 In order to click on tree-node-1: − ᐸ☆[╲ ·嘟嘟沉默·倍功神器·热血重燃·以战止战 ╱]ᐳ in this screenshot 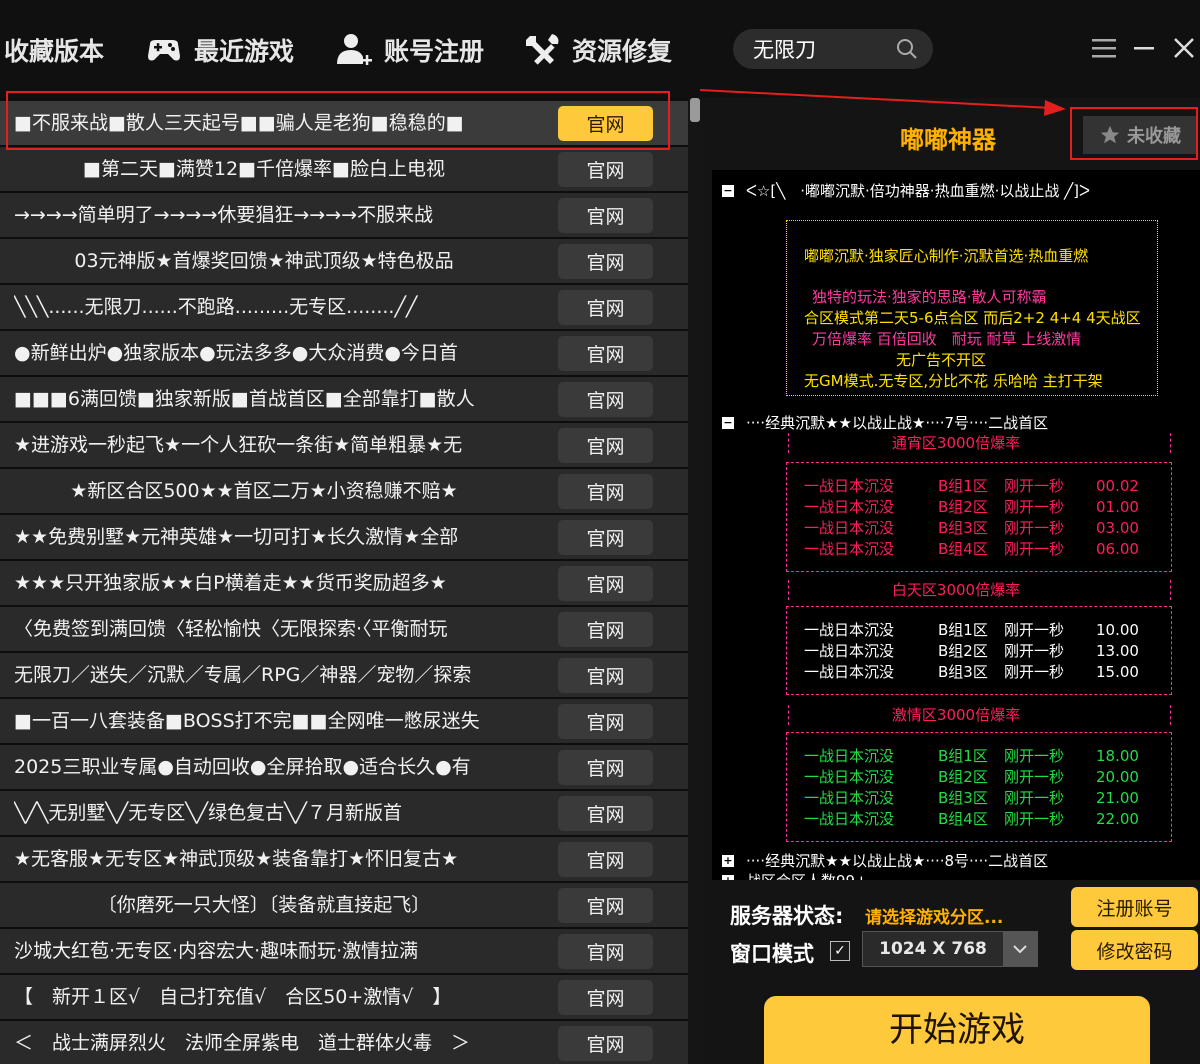, I will do `click(906, 191)`.